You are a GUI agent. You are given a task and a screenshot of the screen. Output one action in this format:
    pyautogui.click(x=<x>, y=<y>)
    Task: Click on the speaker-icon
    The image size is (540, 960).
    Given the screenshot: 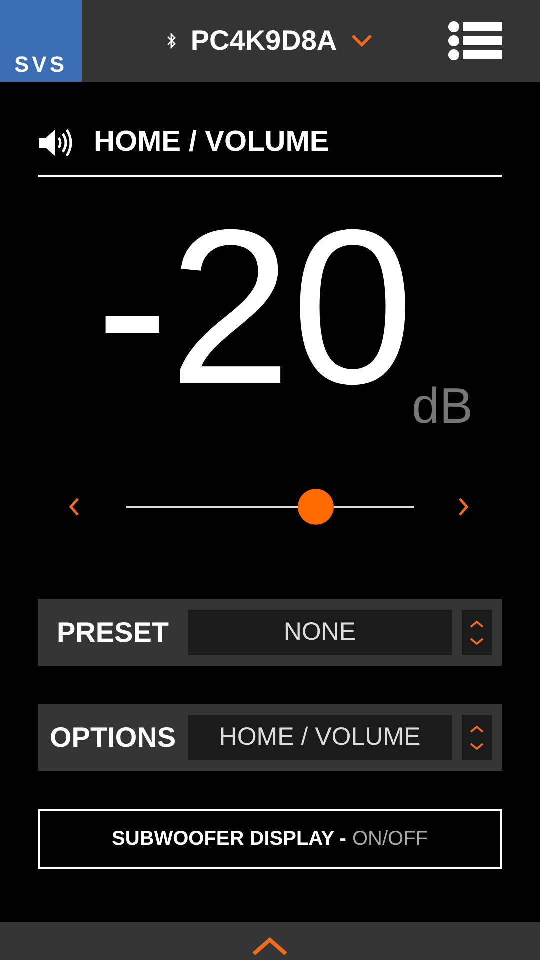 What is the action you would take?
    pyautogui.click(x=56, y=142)
    